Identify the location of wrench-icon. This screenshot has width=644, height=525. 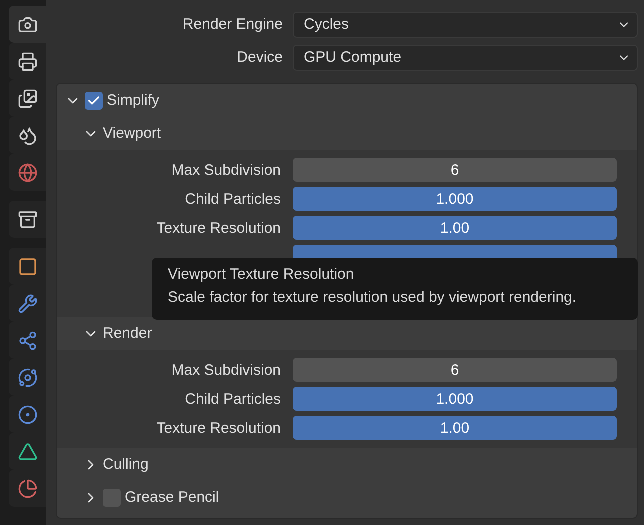
(28, 304).